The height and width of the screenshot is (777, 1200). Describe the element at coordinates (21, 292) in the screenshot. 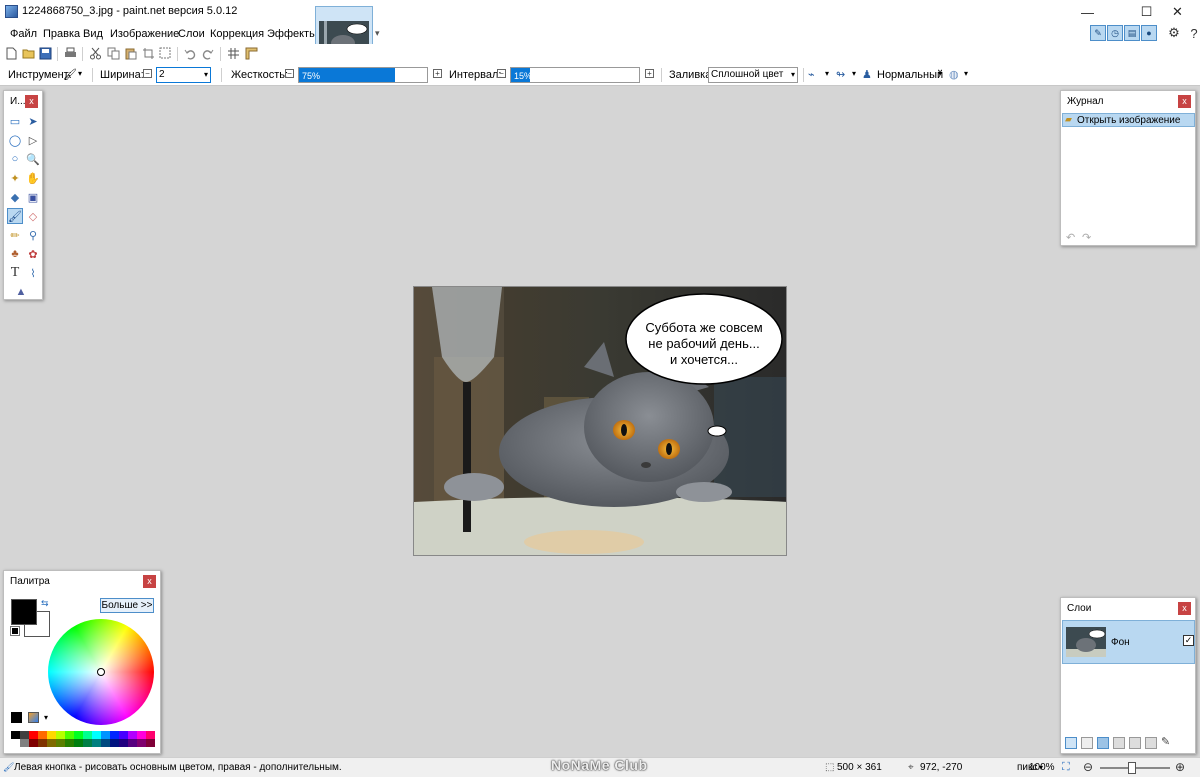

I see `shapes-icon: ▲` at that location.